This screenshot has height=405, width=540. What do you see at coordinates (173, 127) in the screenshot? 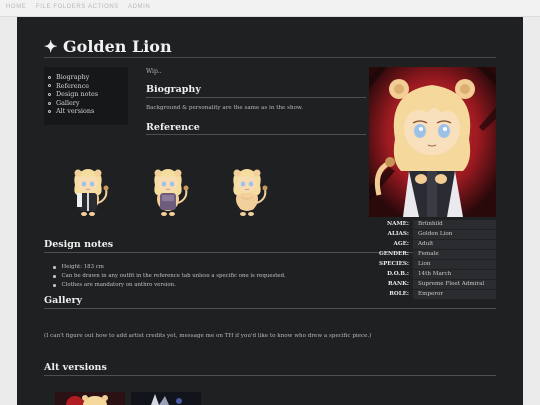
I see `reference-heading: Reference` at bounding box center [173, 127].